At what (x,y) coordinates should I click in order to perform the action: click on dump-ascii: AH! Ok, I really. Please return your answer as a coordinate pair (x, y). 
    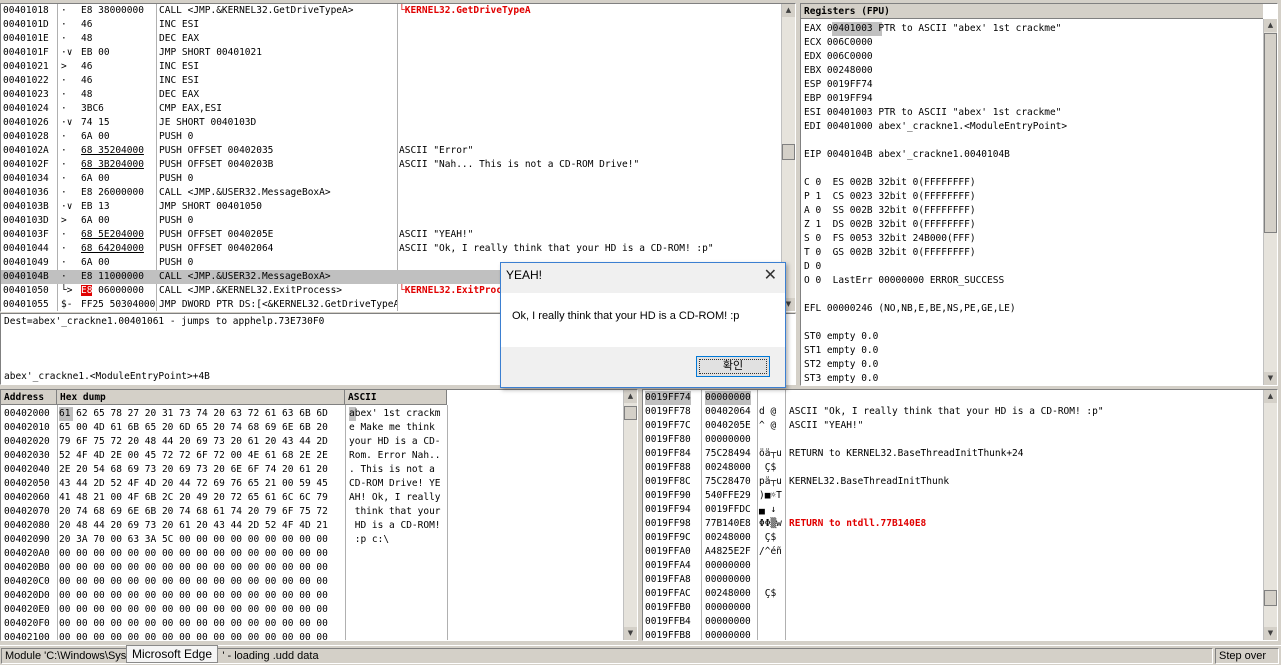
    Looking at the image, I should click on (395, 497).